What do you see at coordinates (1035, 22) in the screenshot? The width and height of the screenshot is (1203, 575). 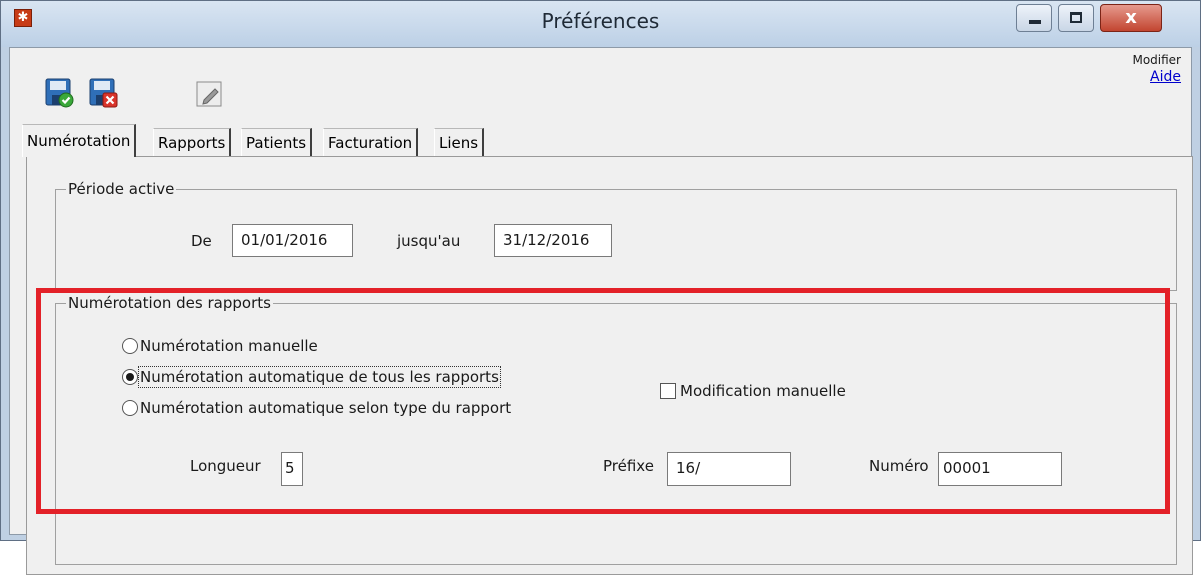 I see `minimize-icon` at bounding box center [1035, 22].